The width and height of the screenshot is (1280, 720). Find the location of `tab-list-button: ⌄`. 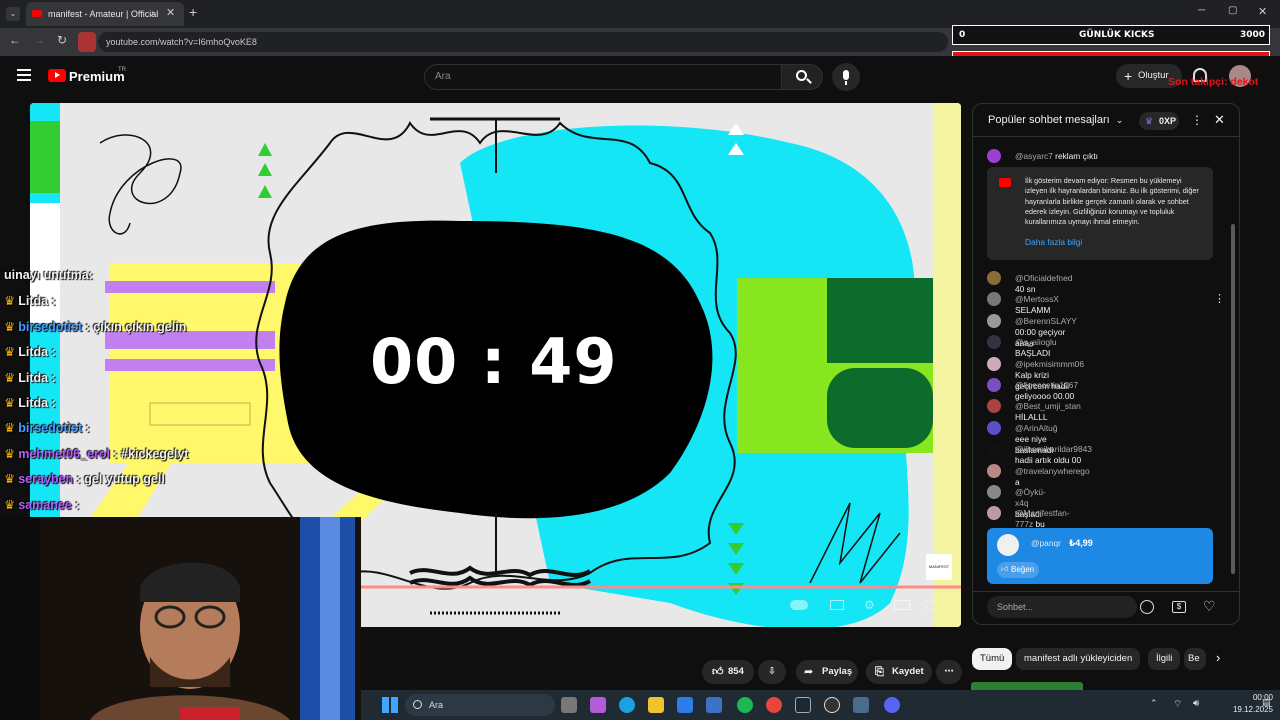

tab-list-button: ⌄ is located at coordinates (13, 14).